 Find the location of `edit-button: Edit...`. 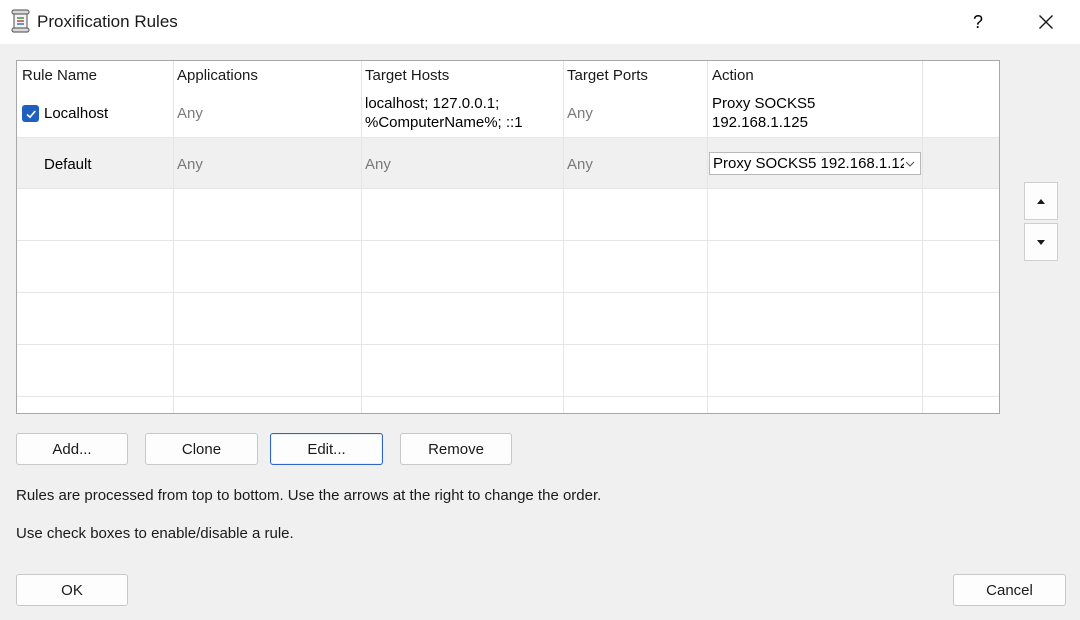

edit-button: Edit... is located at coordinates (326, 449).